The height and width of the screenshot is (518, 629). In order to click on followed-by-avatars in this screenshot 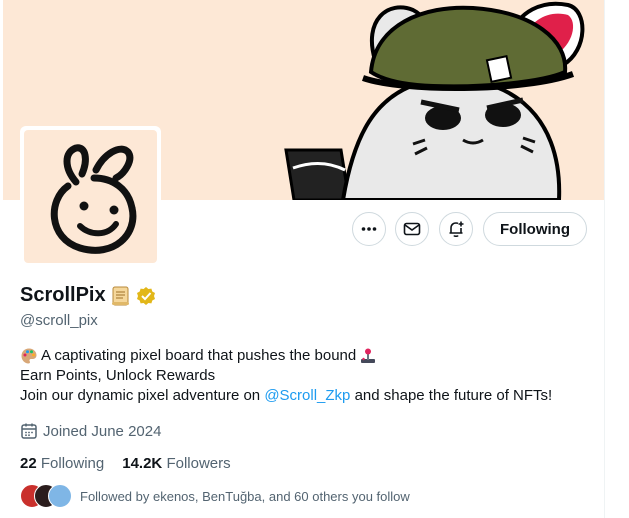, I will do `click(46, 496)`.